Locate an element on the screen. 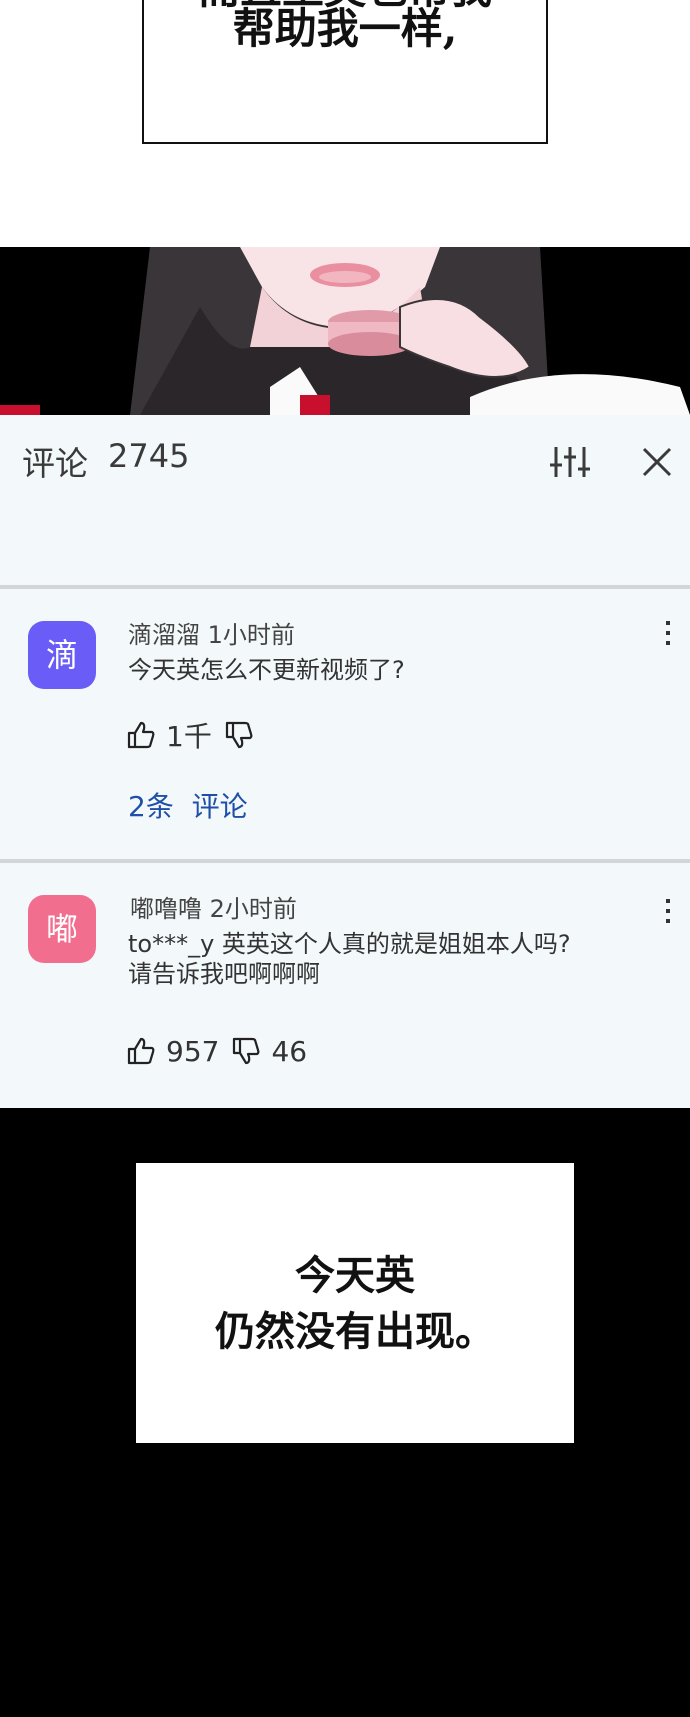 Image resolution: width=690 pixels, height=1717 pixels. reply-count: 2条 is located at coordinates (151, 806).